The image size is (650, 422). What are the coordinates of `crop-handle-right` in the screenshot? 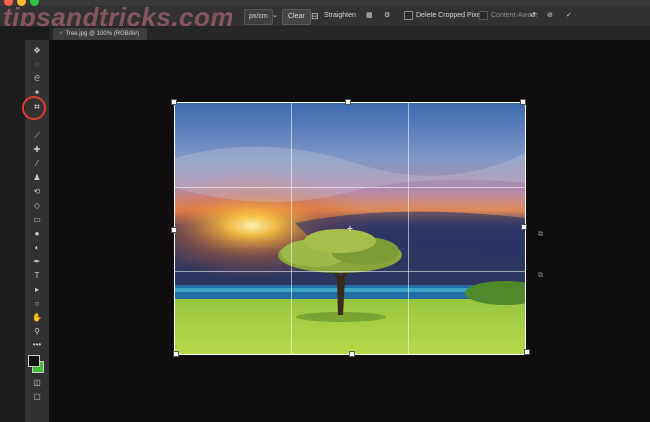 It's located at (524, 227).